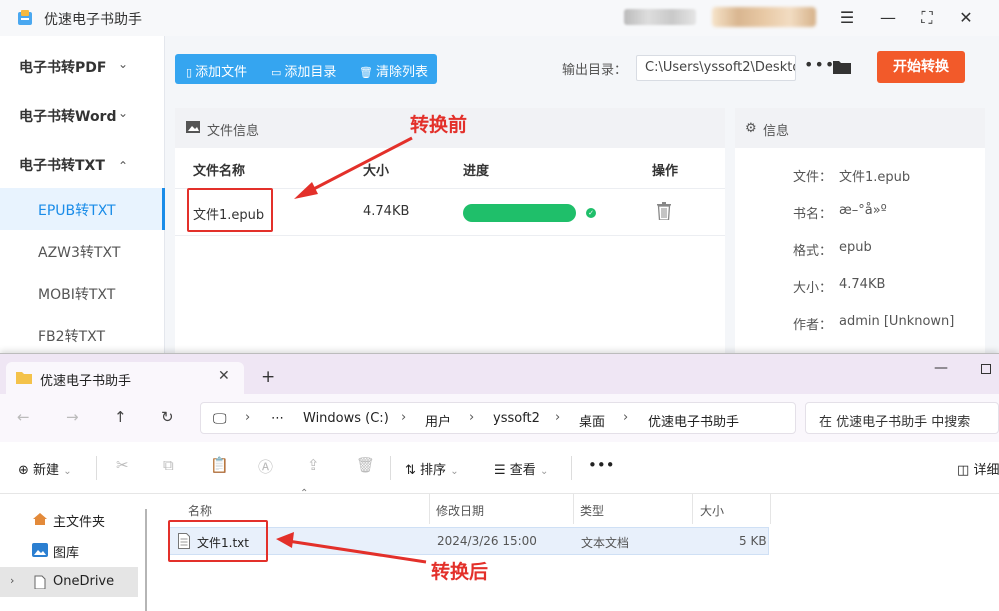 This screenshot has width=999, height=611. What do you see at coordinates (693, 420) in the screenshot?
I see `breadcrumb-current: 优速电子书助手` at bounding box center [693, 420].